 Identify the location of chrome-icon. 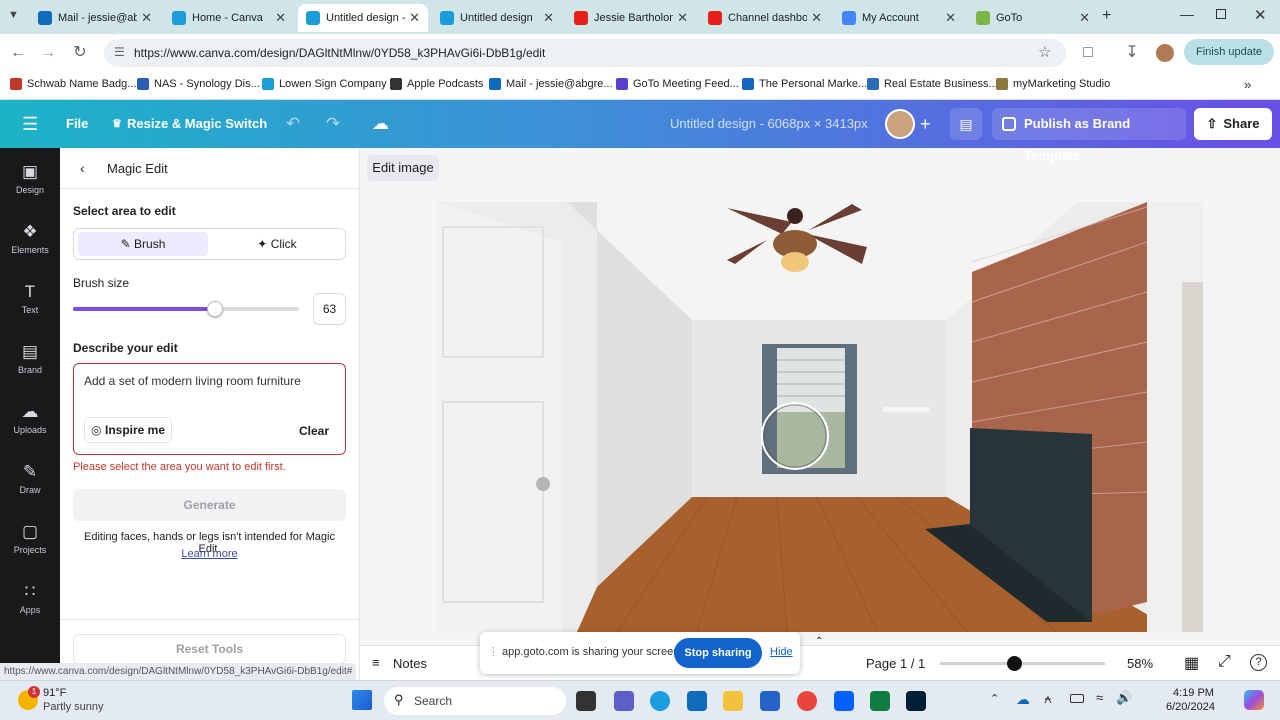
(807, 701).